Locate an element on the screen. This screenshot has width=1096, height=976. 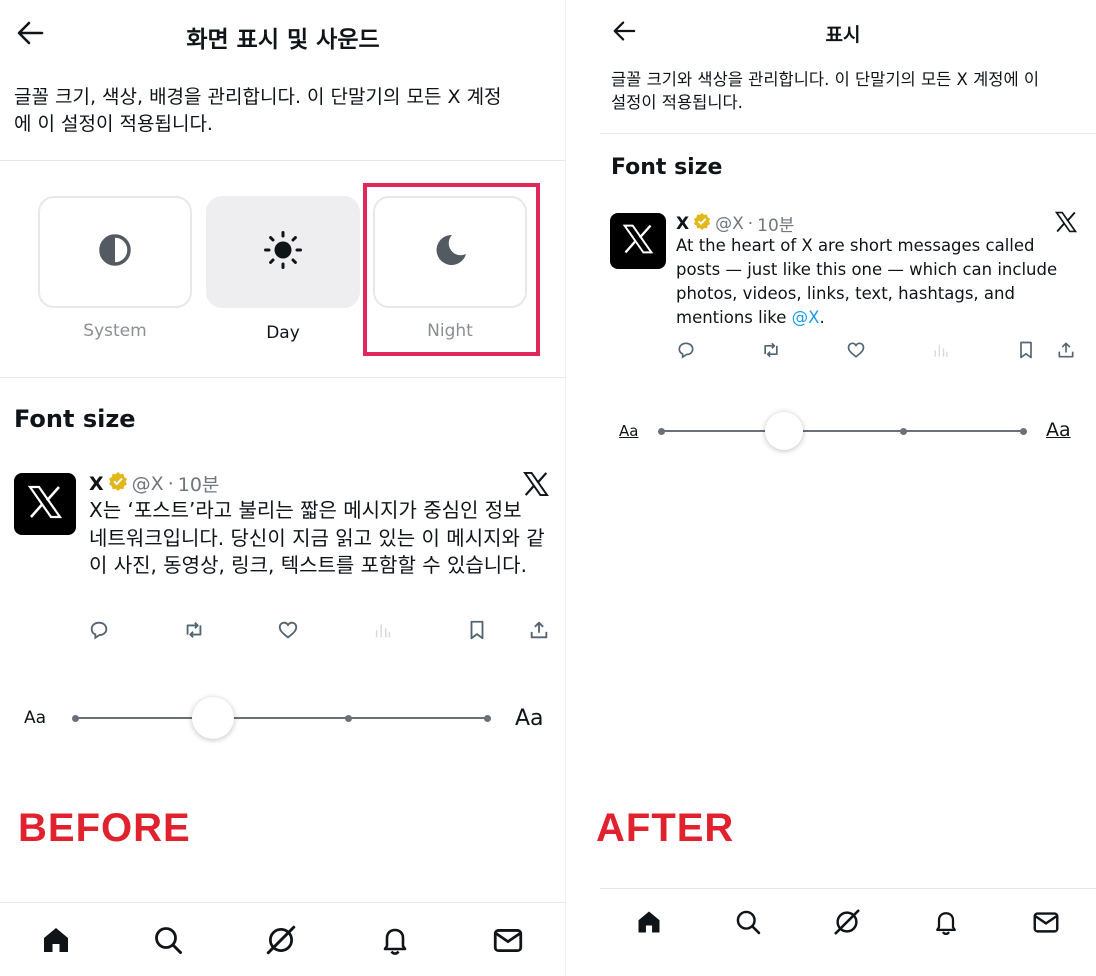
post-text-end: . is located at coordinates (822, 317).